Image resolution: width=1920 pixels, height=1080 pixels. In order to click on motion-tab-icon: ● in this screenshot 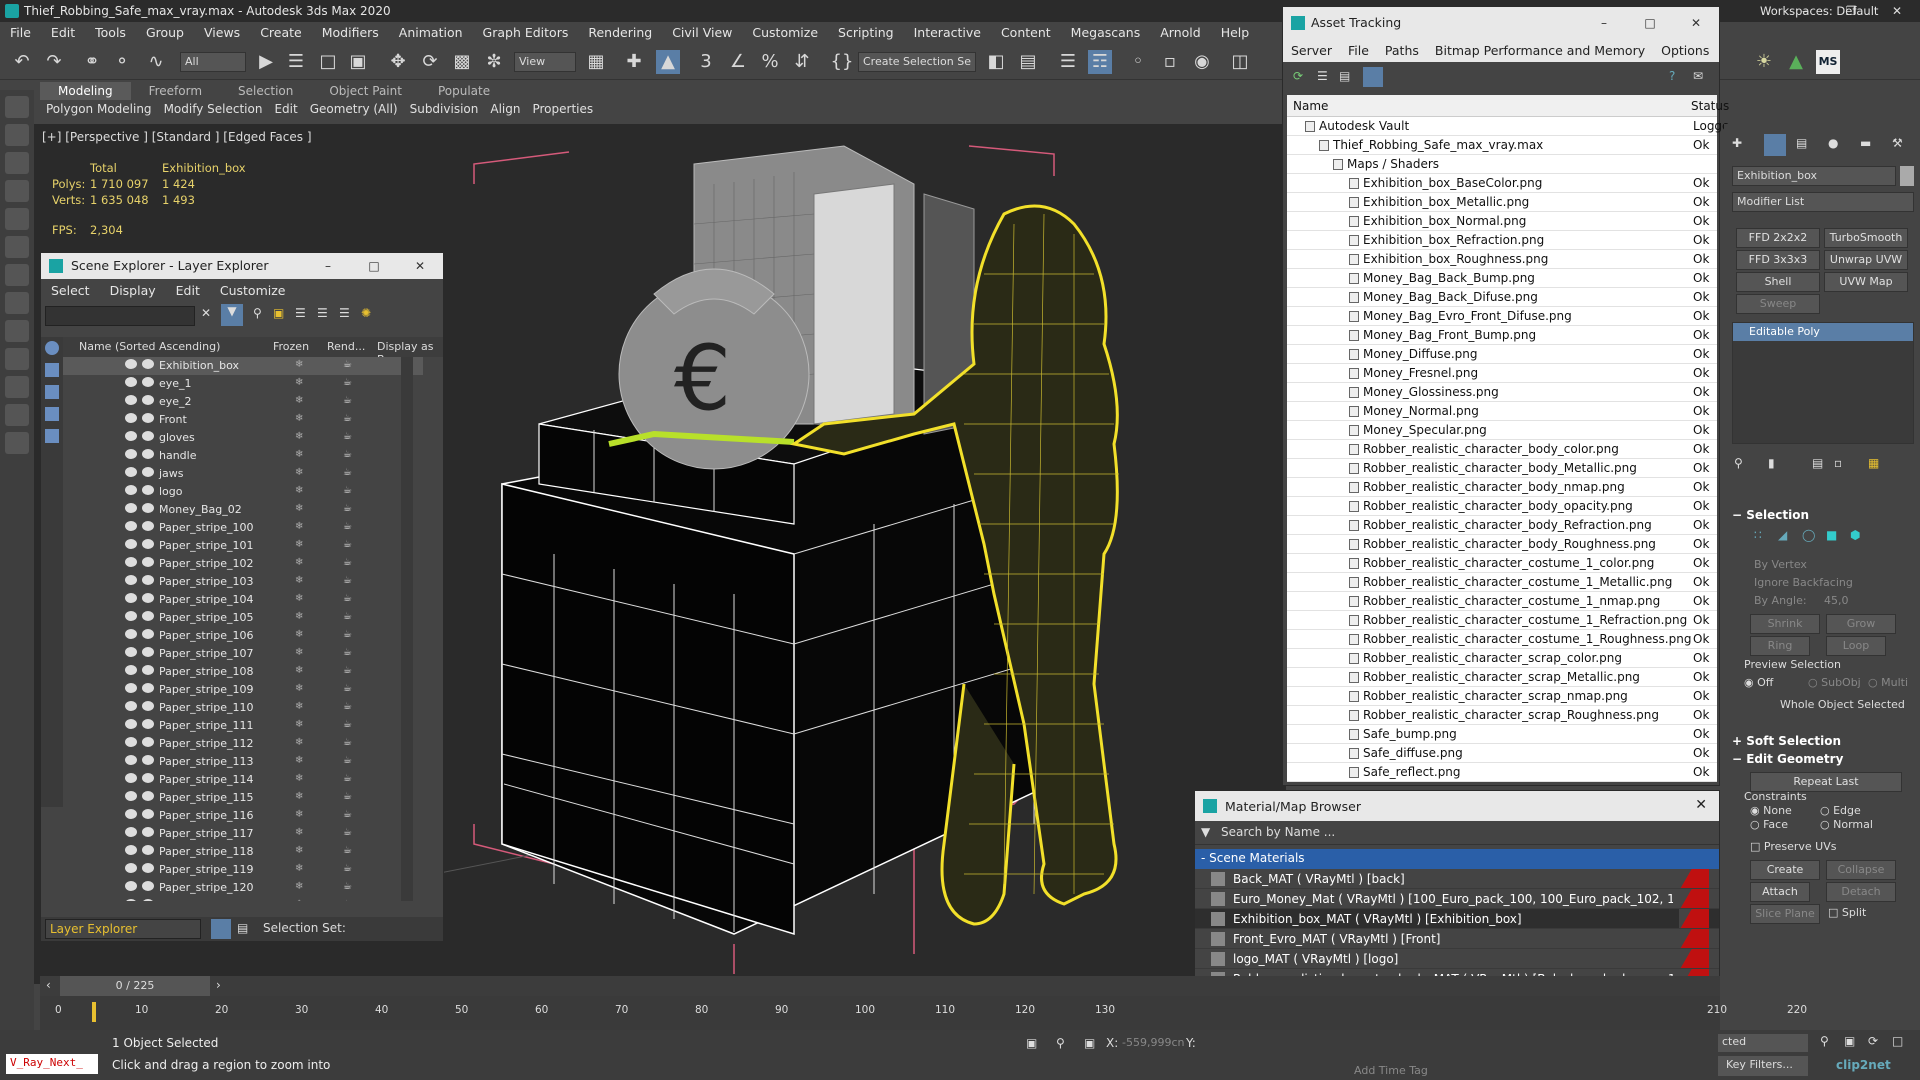, I will do `click(1833, 143)`.